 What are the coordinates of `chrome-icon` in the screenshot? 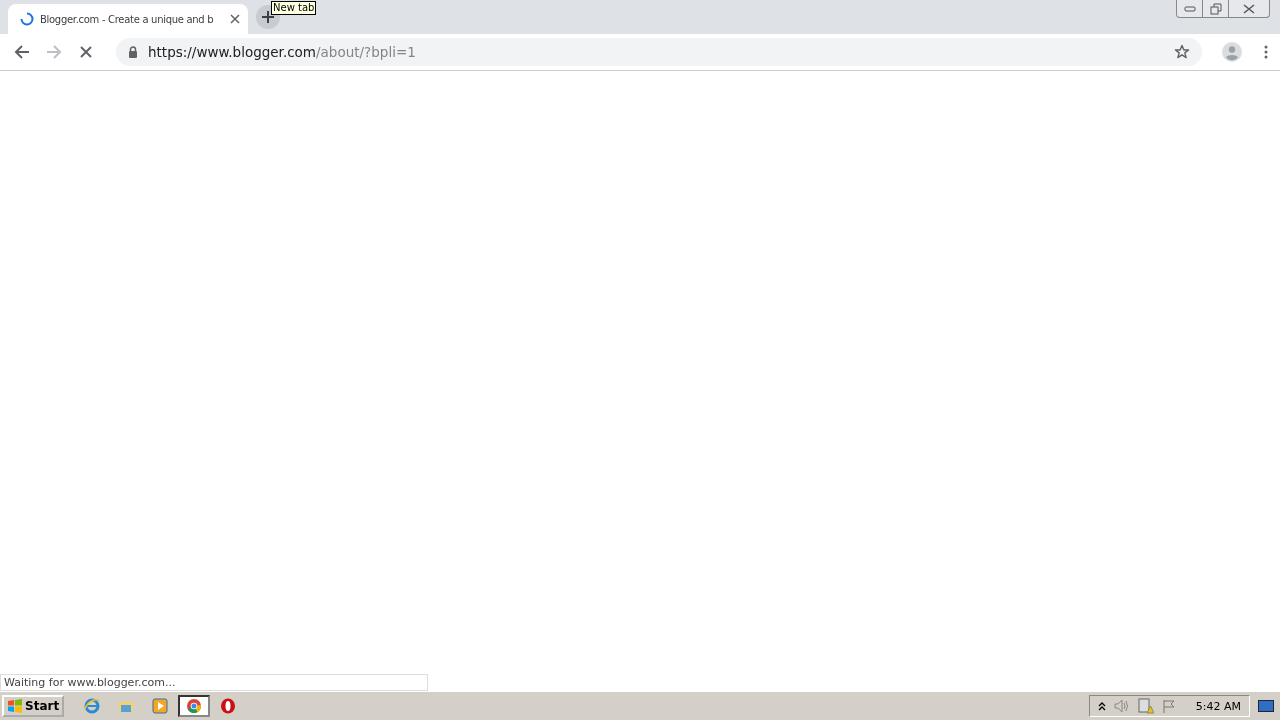 It's located at (194, 706).